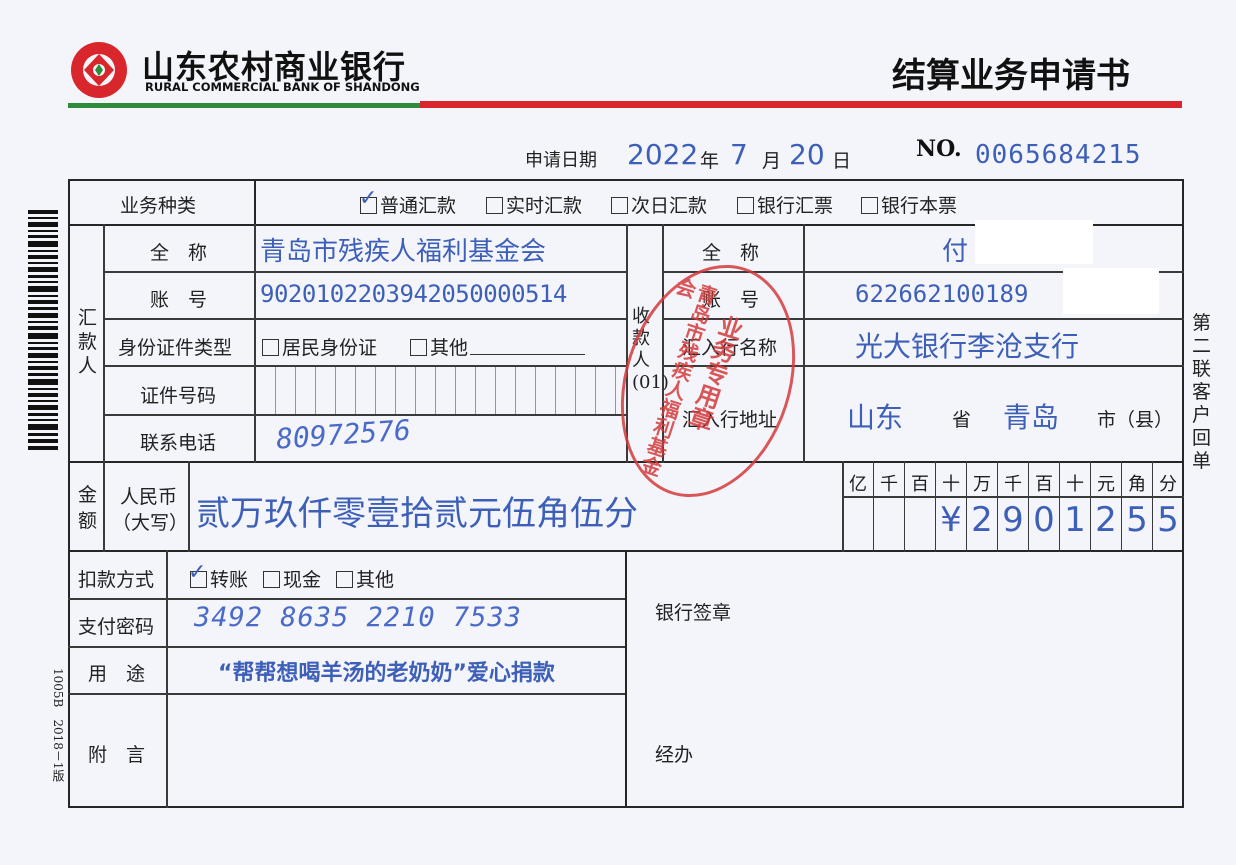 This screenshot has width=1236, height=865. What do you see at coordinates (386, 671) in the screenshot?
I see `purpose-text: “帮帮想喝羊汤的老奶奶”爱心捐款` at bounding box center [386, 671].